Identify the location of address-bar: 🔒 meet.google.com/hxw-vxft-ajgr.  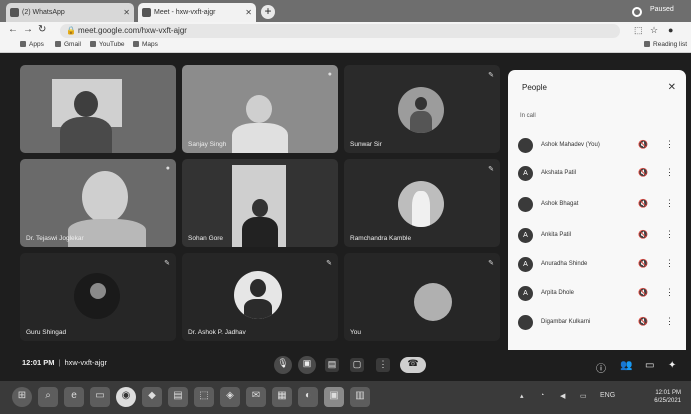
(340, 31).